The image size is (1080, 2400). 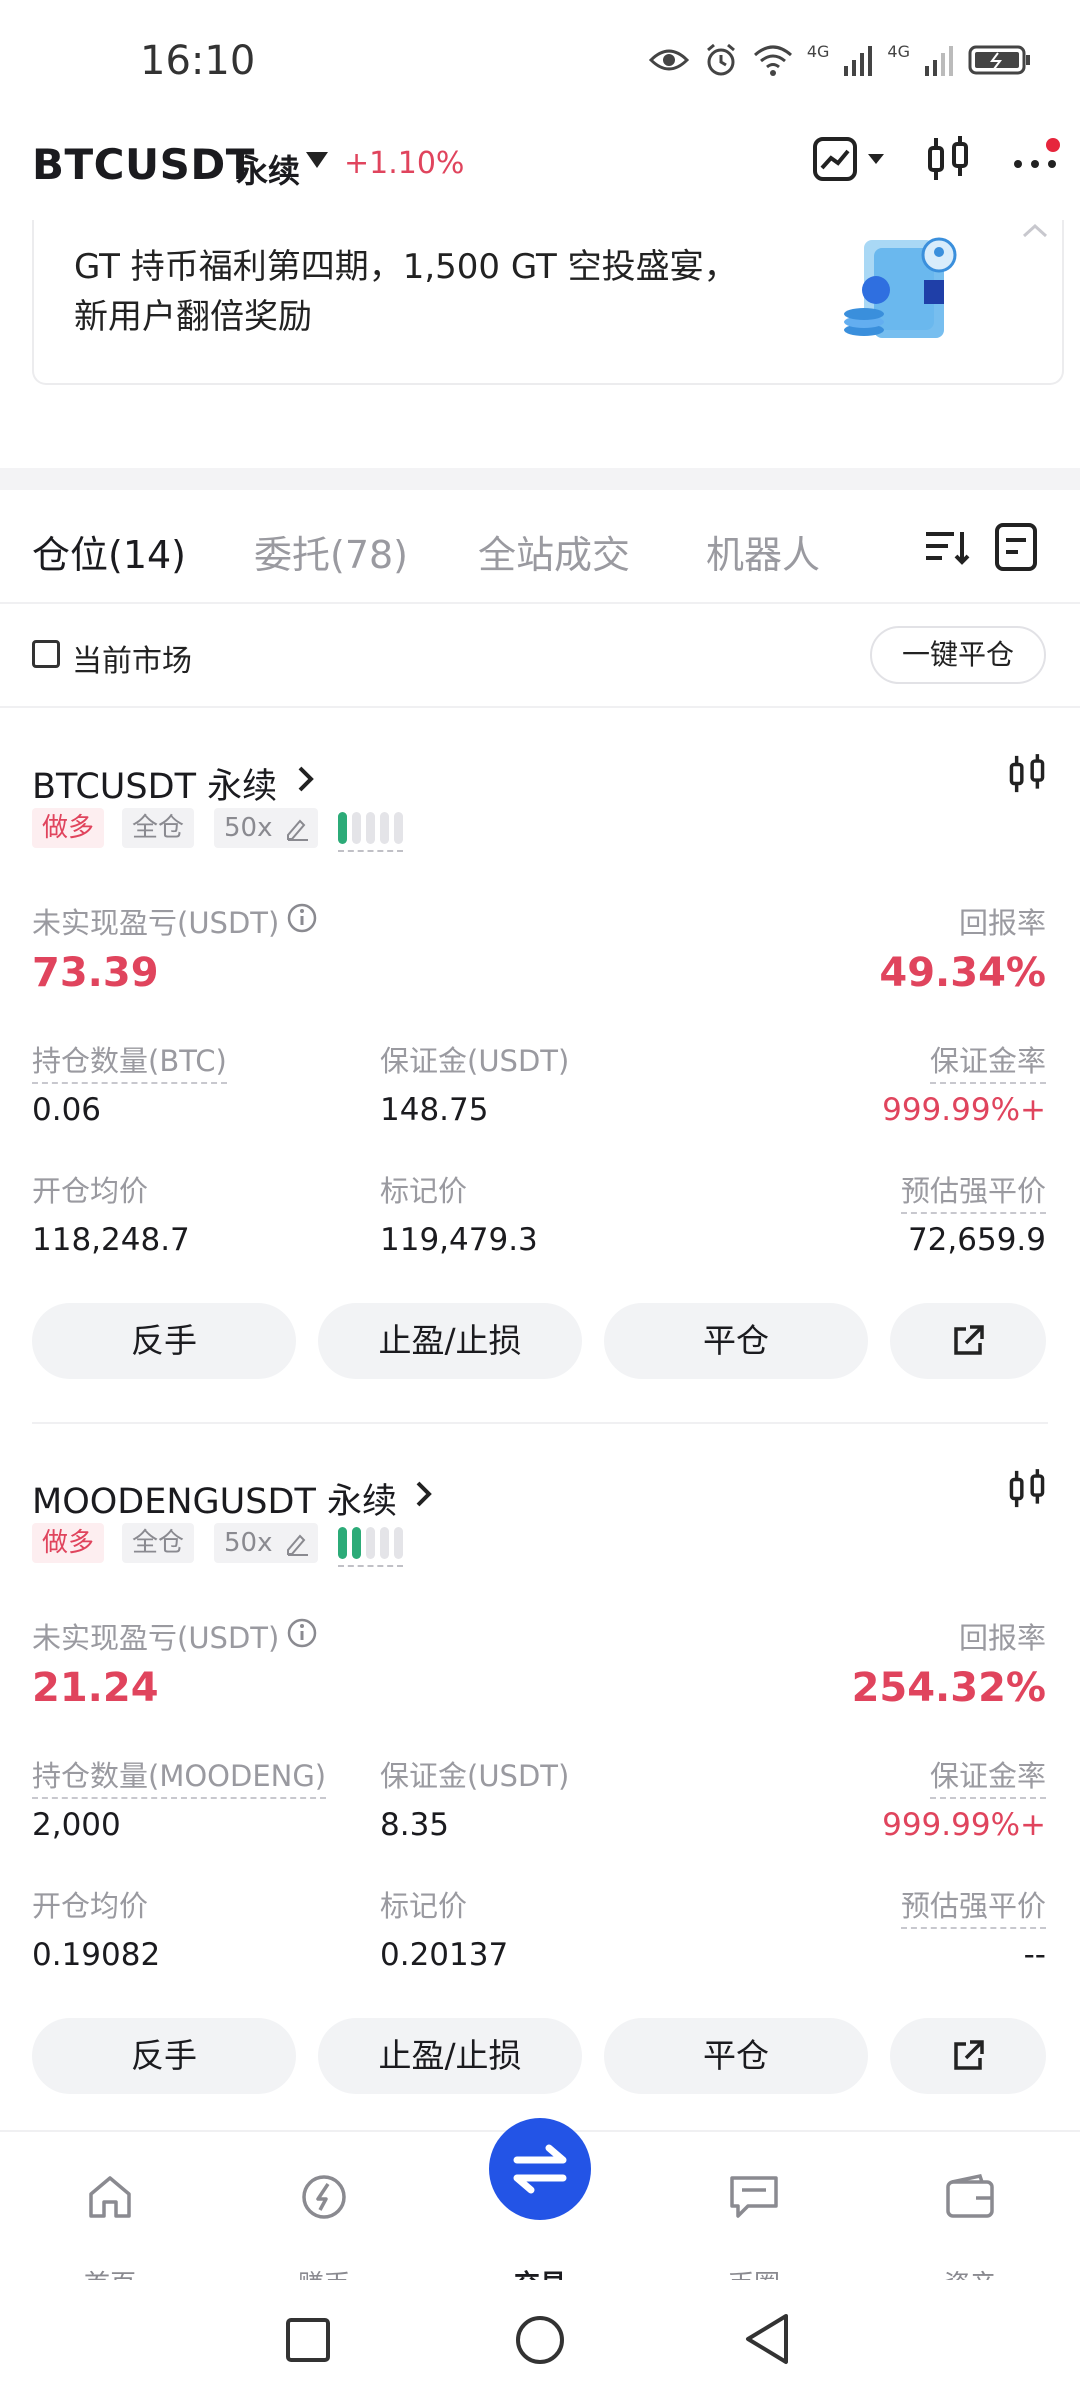 I want to click on mark-price: 119,479.3, so click(x=459, y=1240).